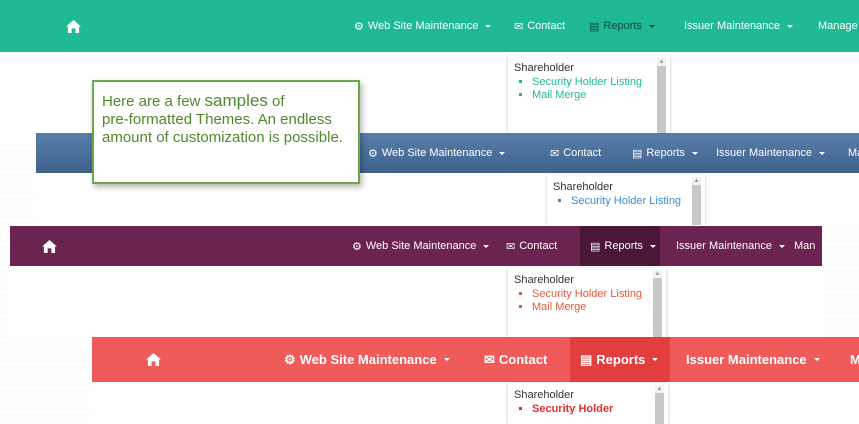 The height and width of the screenshot is (424, 859). What do you see at coordinates (854, 359) in the screenshot?
I see `nav-manage: M` at bounding box center [854, 359].